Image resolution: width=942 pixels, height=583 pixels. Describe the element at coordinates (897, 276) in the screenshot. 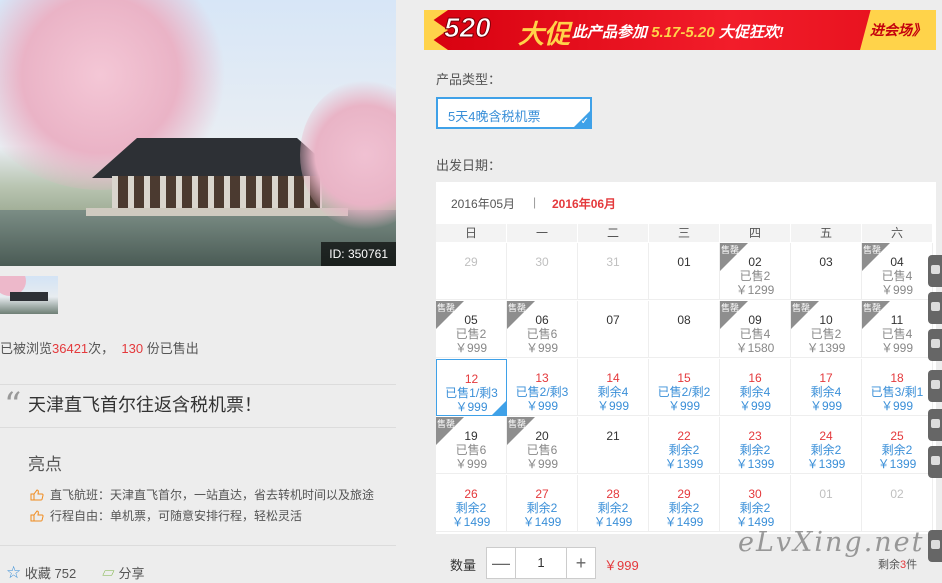

I see `day-status: 已售4` at that location.